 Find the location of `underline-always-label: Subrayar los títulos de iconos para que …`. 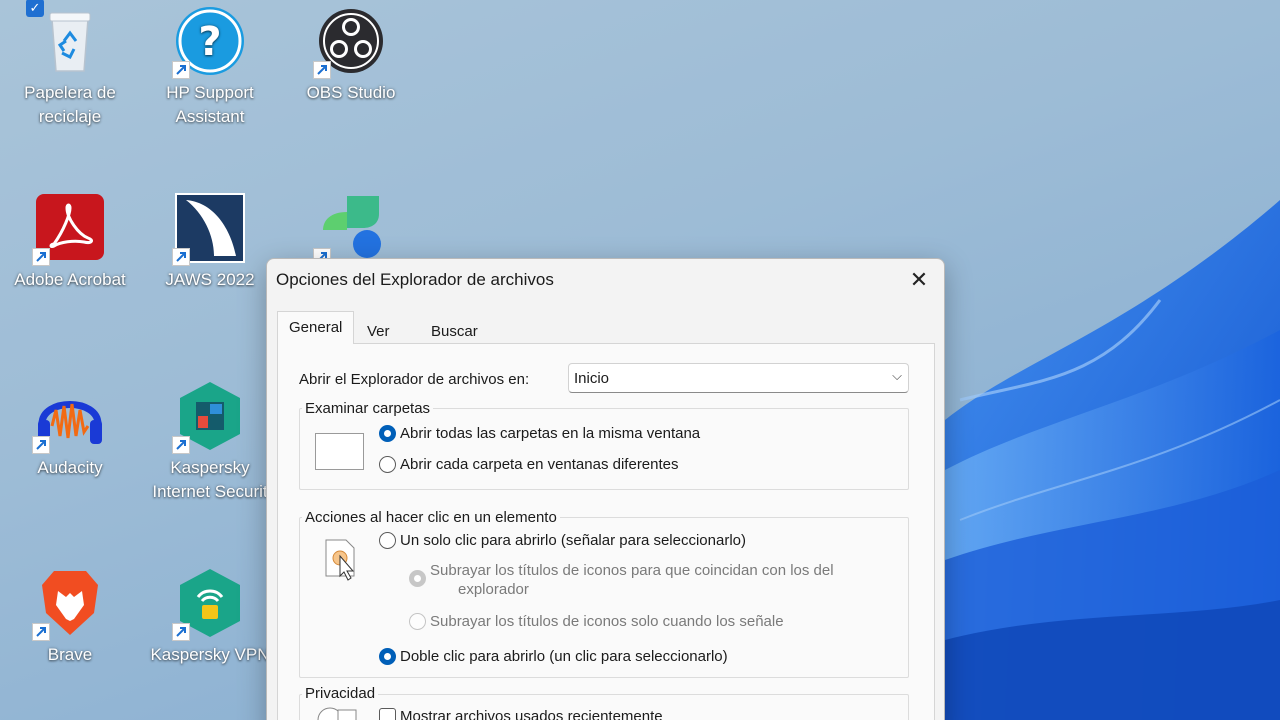

underline-always-label: Subrayar los títulos de iconos para que … is located at coordinates (632, 570).